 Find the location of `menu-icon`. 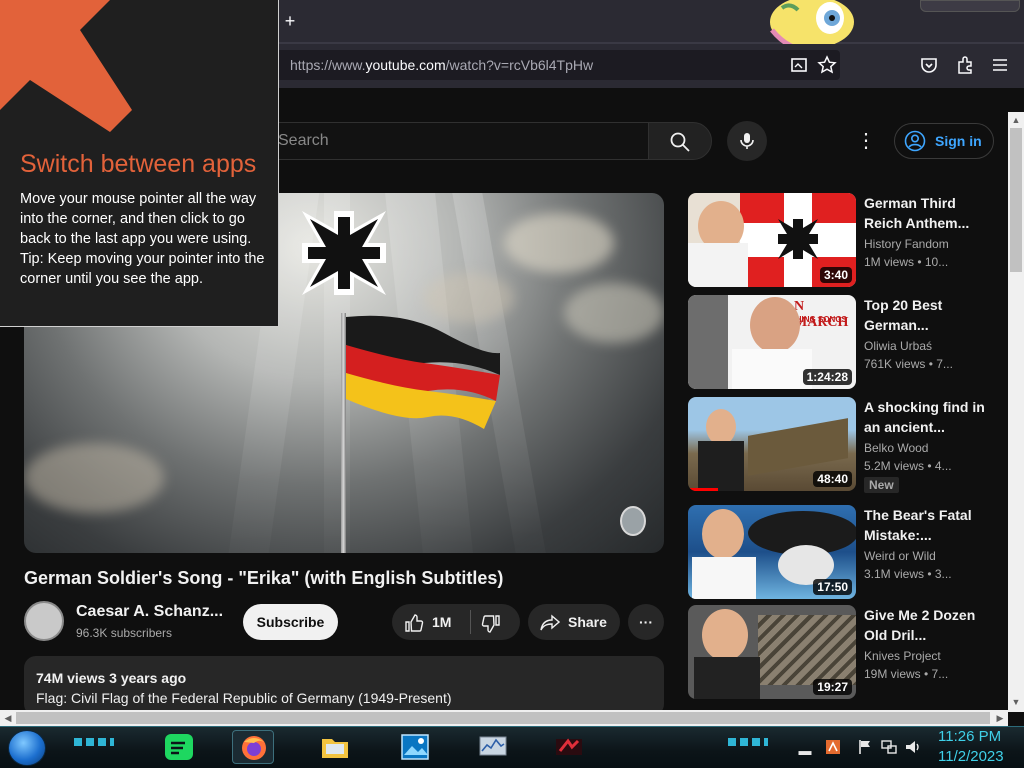

menu-icon is located at coordinates (1000, 65).